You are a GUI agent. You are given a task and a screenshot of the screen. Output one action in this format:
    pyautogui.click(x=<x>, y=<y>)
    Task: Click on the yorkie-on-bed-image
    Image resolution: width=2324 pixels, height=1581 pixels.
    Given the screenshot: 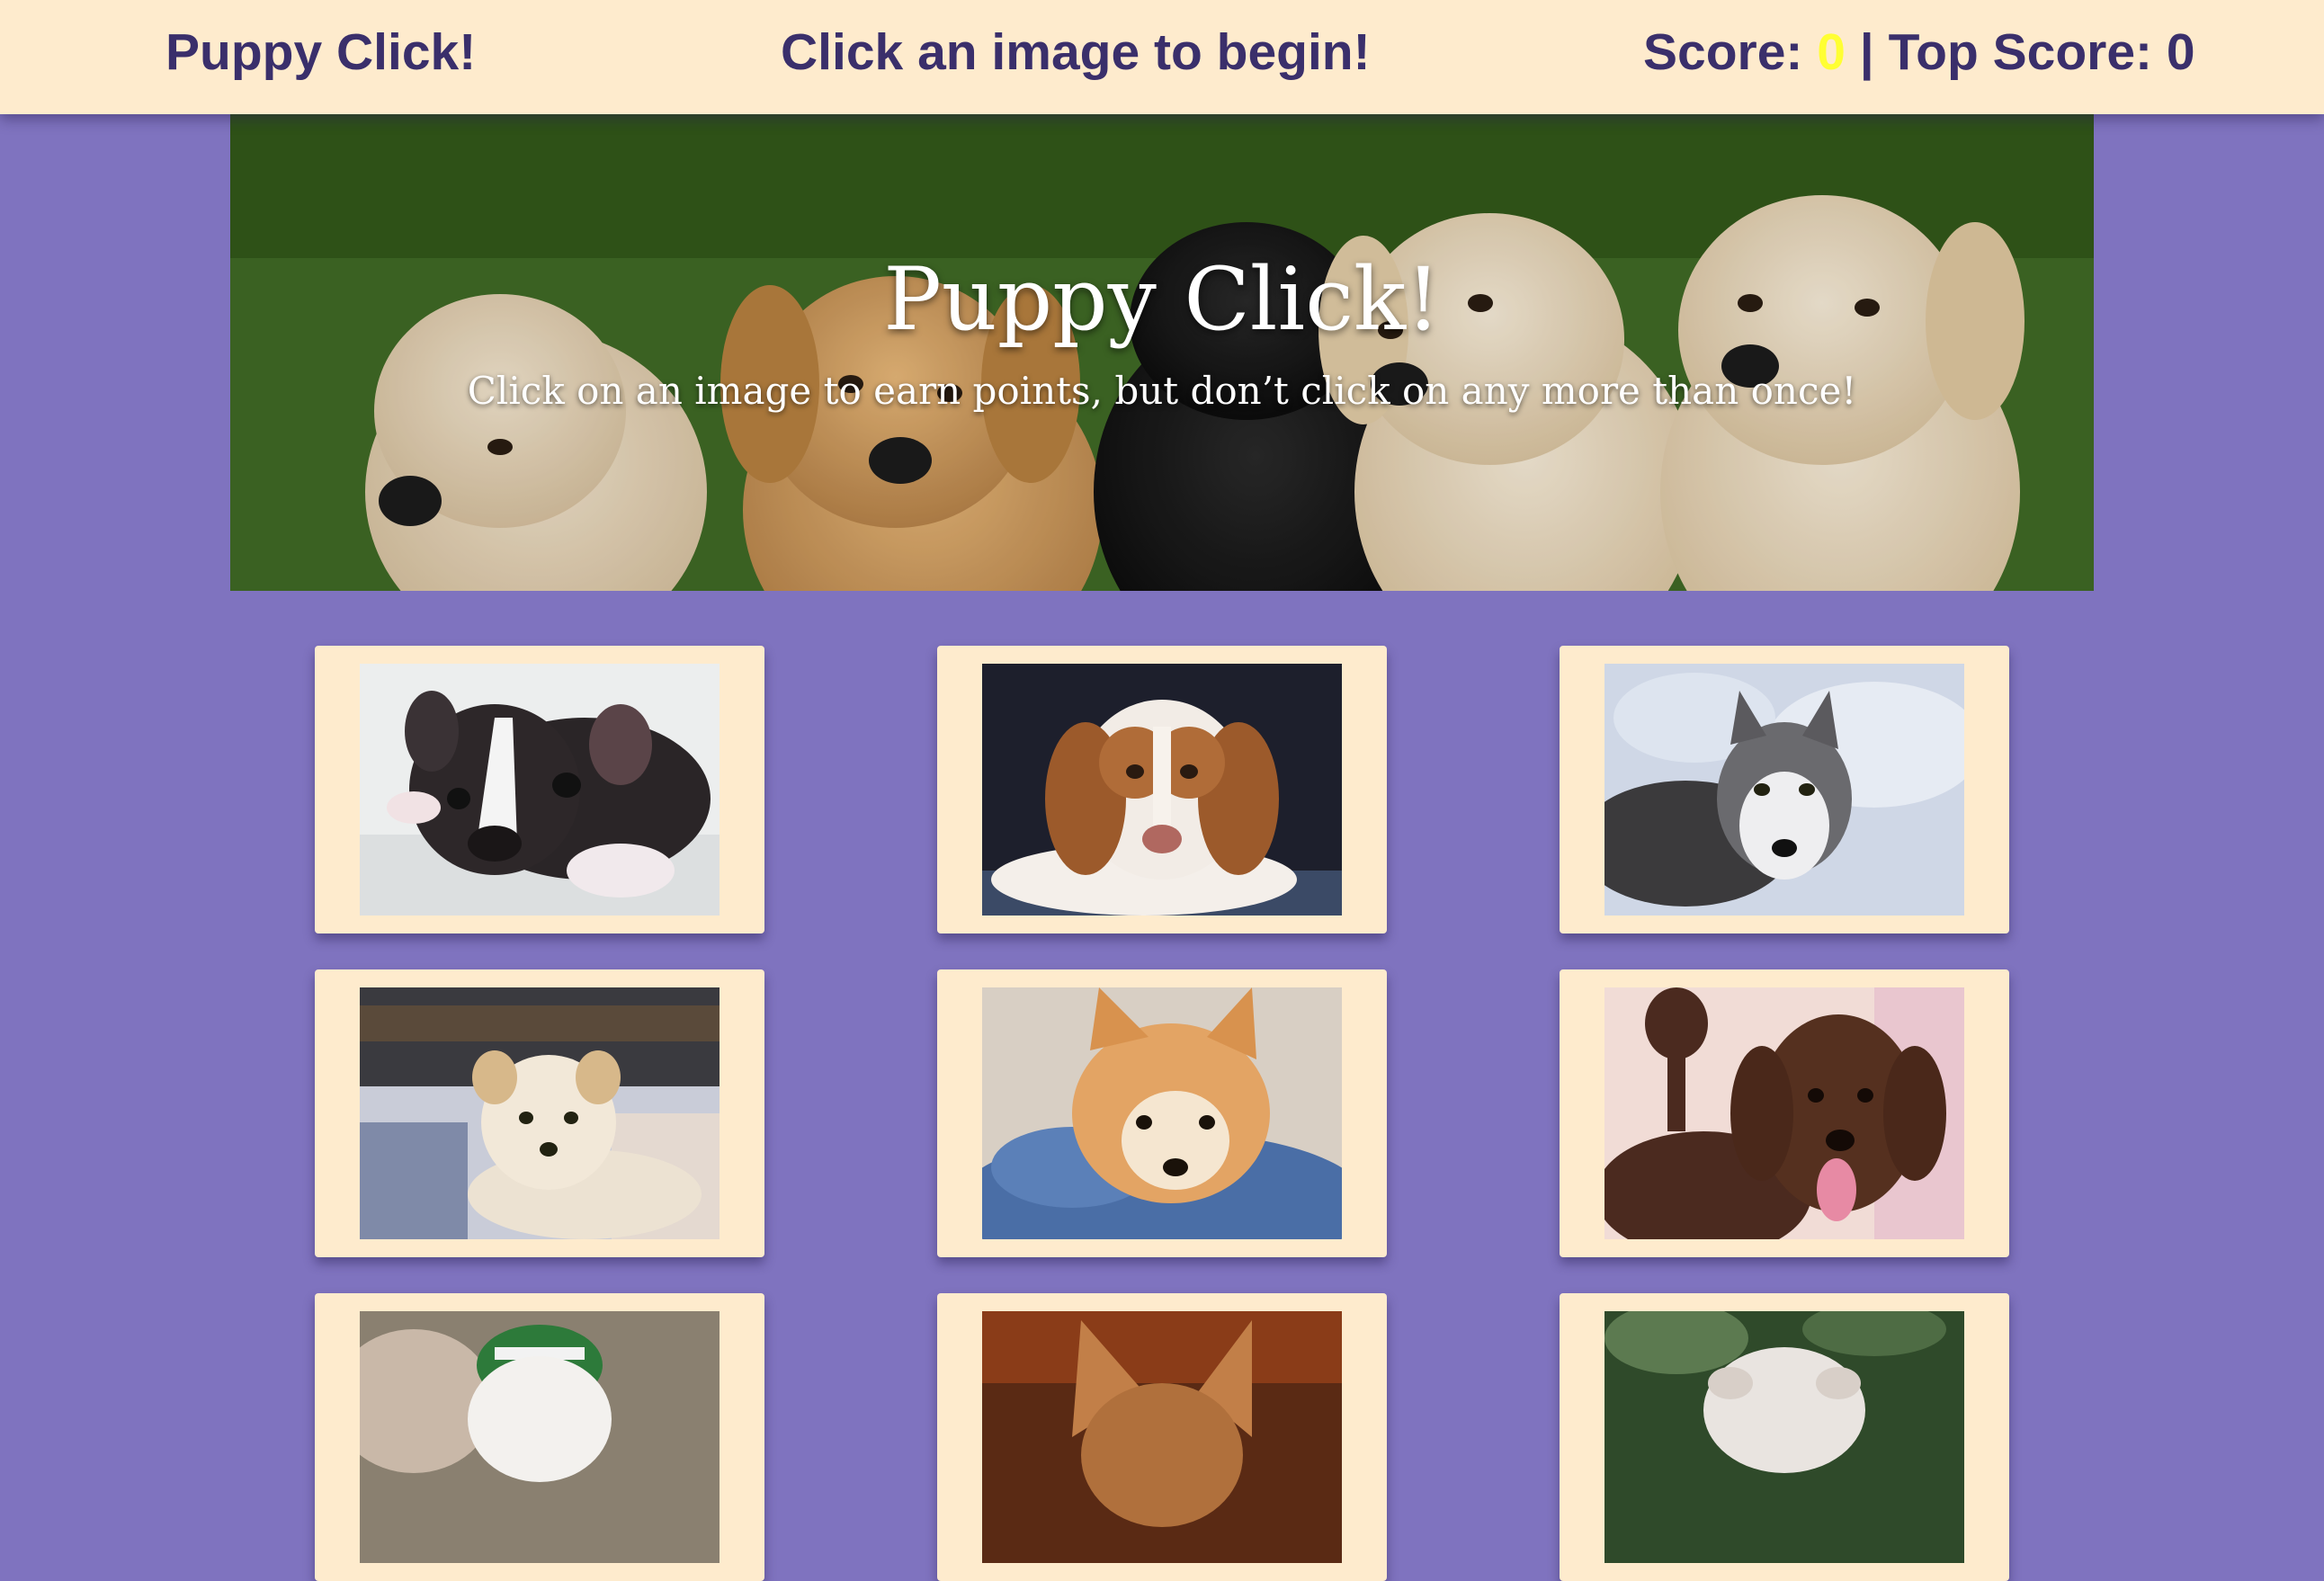 What is the action you would take?
    pyautogui.click(x=540, y=1113)
    